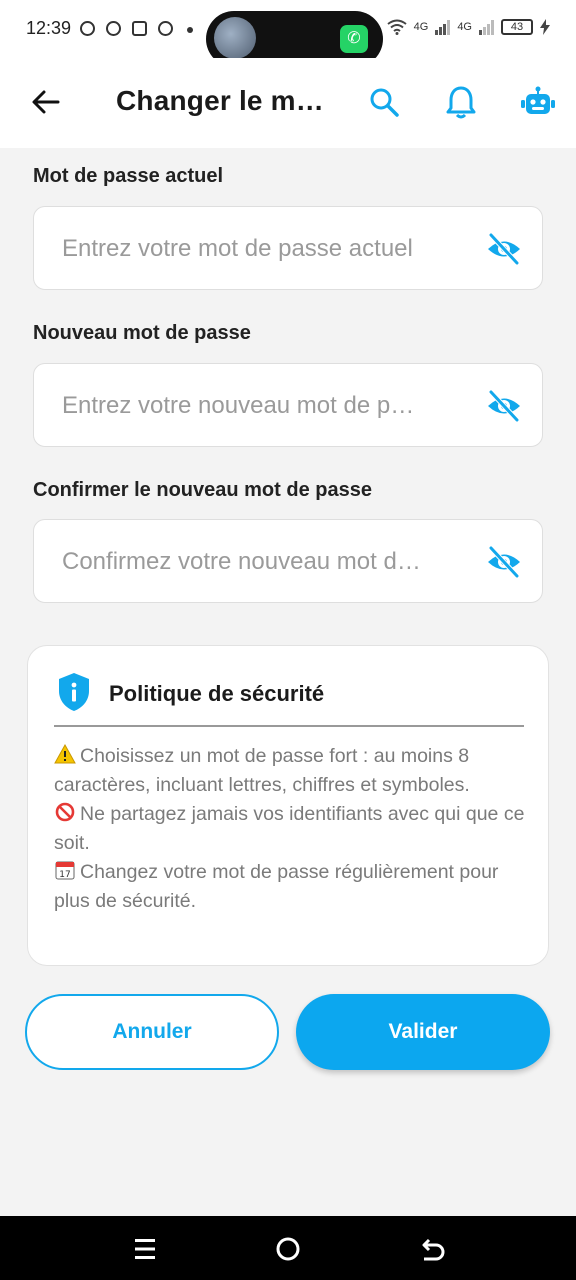 This screenshot has width=576, height=1280. Describe the element at coordinates (64, 875) in the screenshot. I see `svg-text: 17` at that location.